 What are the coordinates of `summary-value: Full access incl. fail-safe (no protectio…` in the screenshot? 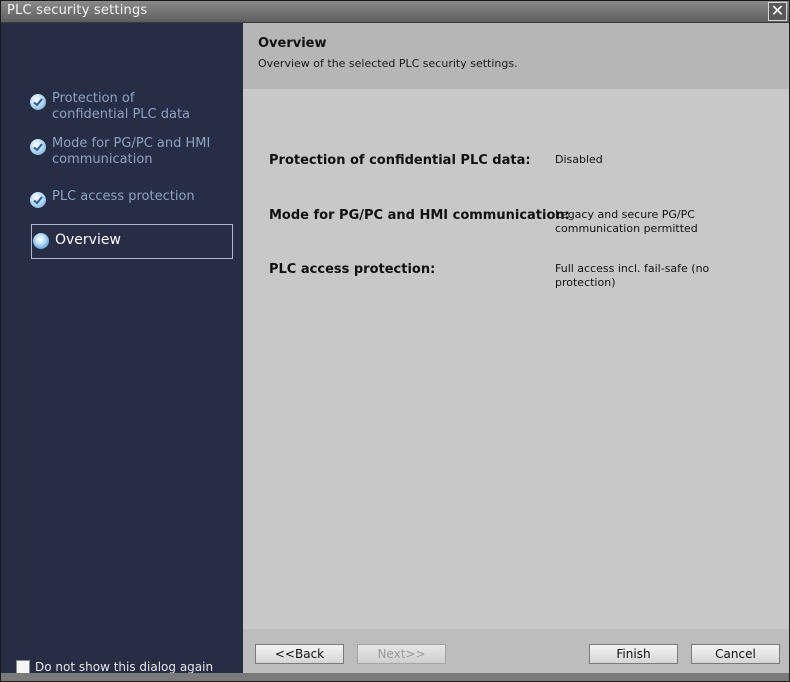 It's located at (632, 275).